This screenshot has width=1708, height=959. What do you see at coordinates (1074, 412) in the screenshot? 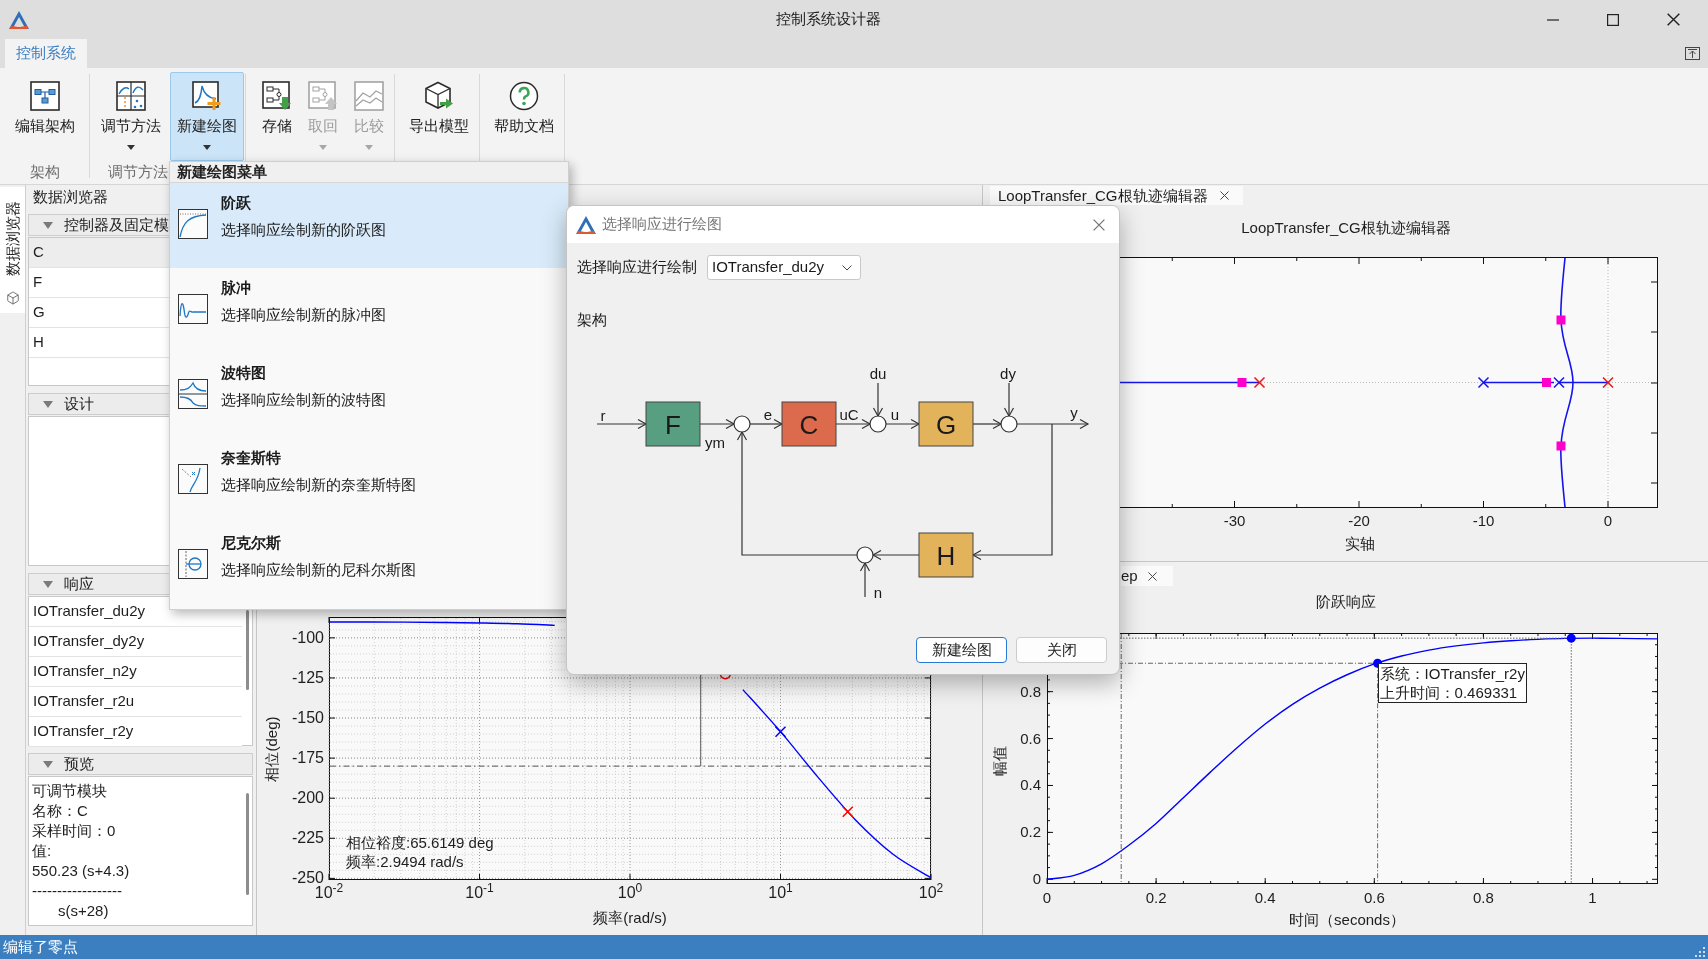
I see `signal-label: y` at bounding box center [1074, 412].